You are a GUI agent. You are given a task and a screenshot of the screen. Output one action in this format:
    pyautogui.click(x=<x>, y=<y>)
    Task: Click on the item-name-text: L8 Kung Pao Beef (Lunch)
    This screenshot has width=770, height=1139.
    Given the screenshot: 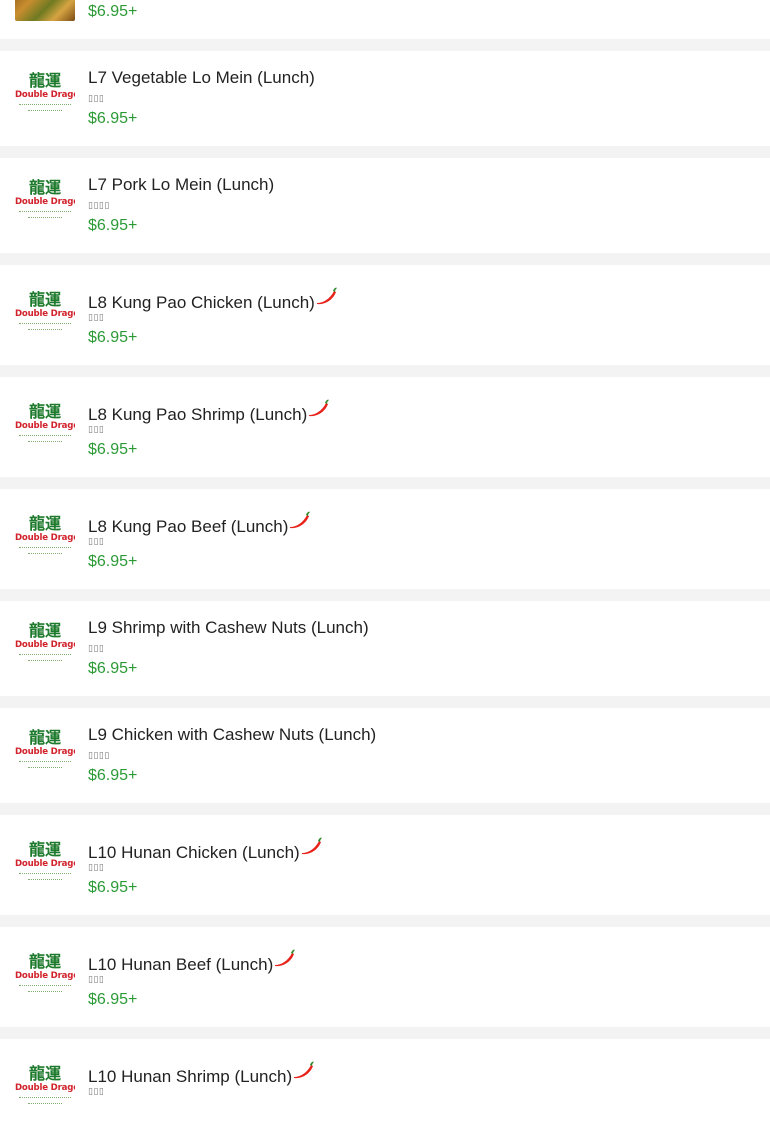 What is the action you would take?
    pyautogui.click(x=188, y=526)
    